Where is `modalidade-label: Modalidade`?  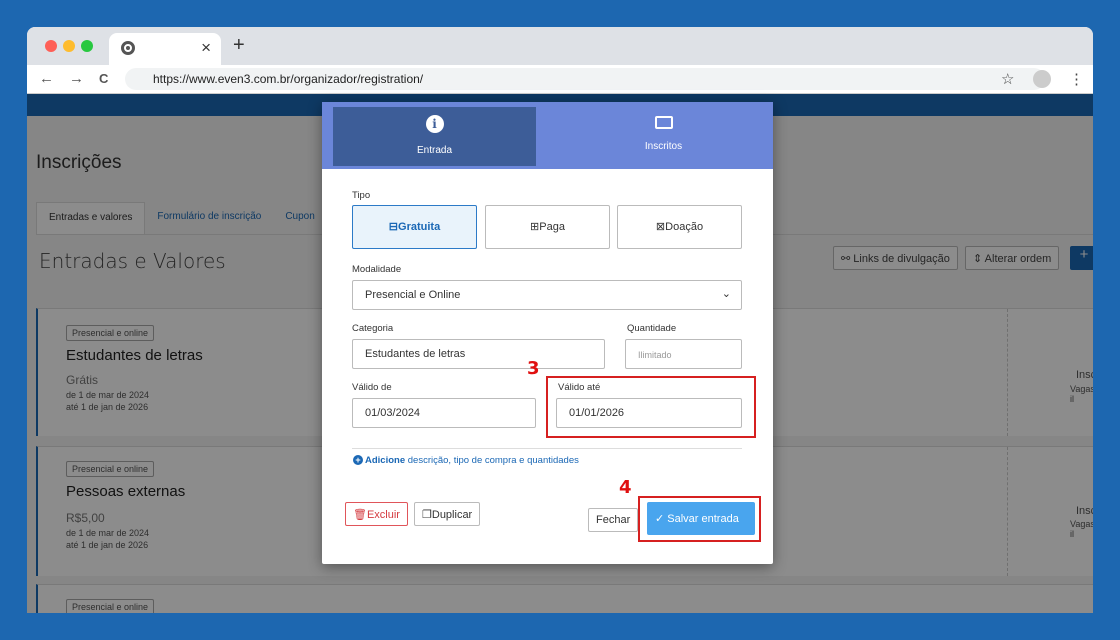
modalidade-label: Modalidade is located at coordinates (377, 269).